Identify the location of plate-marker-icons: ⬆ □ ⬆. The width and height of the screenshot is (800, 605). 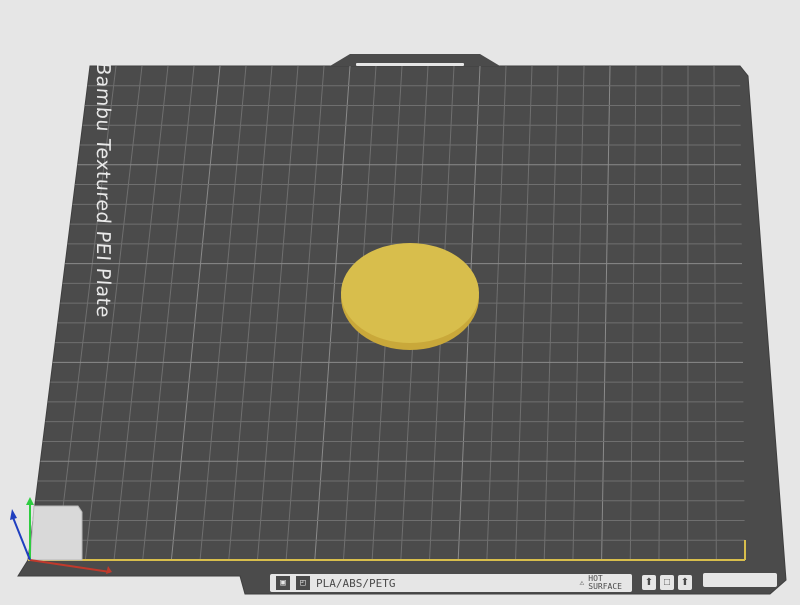
(667, 582).